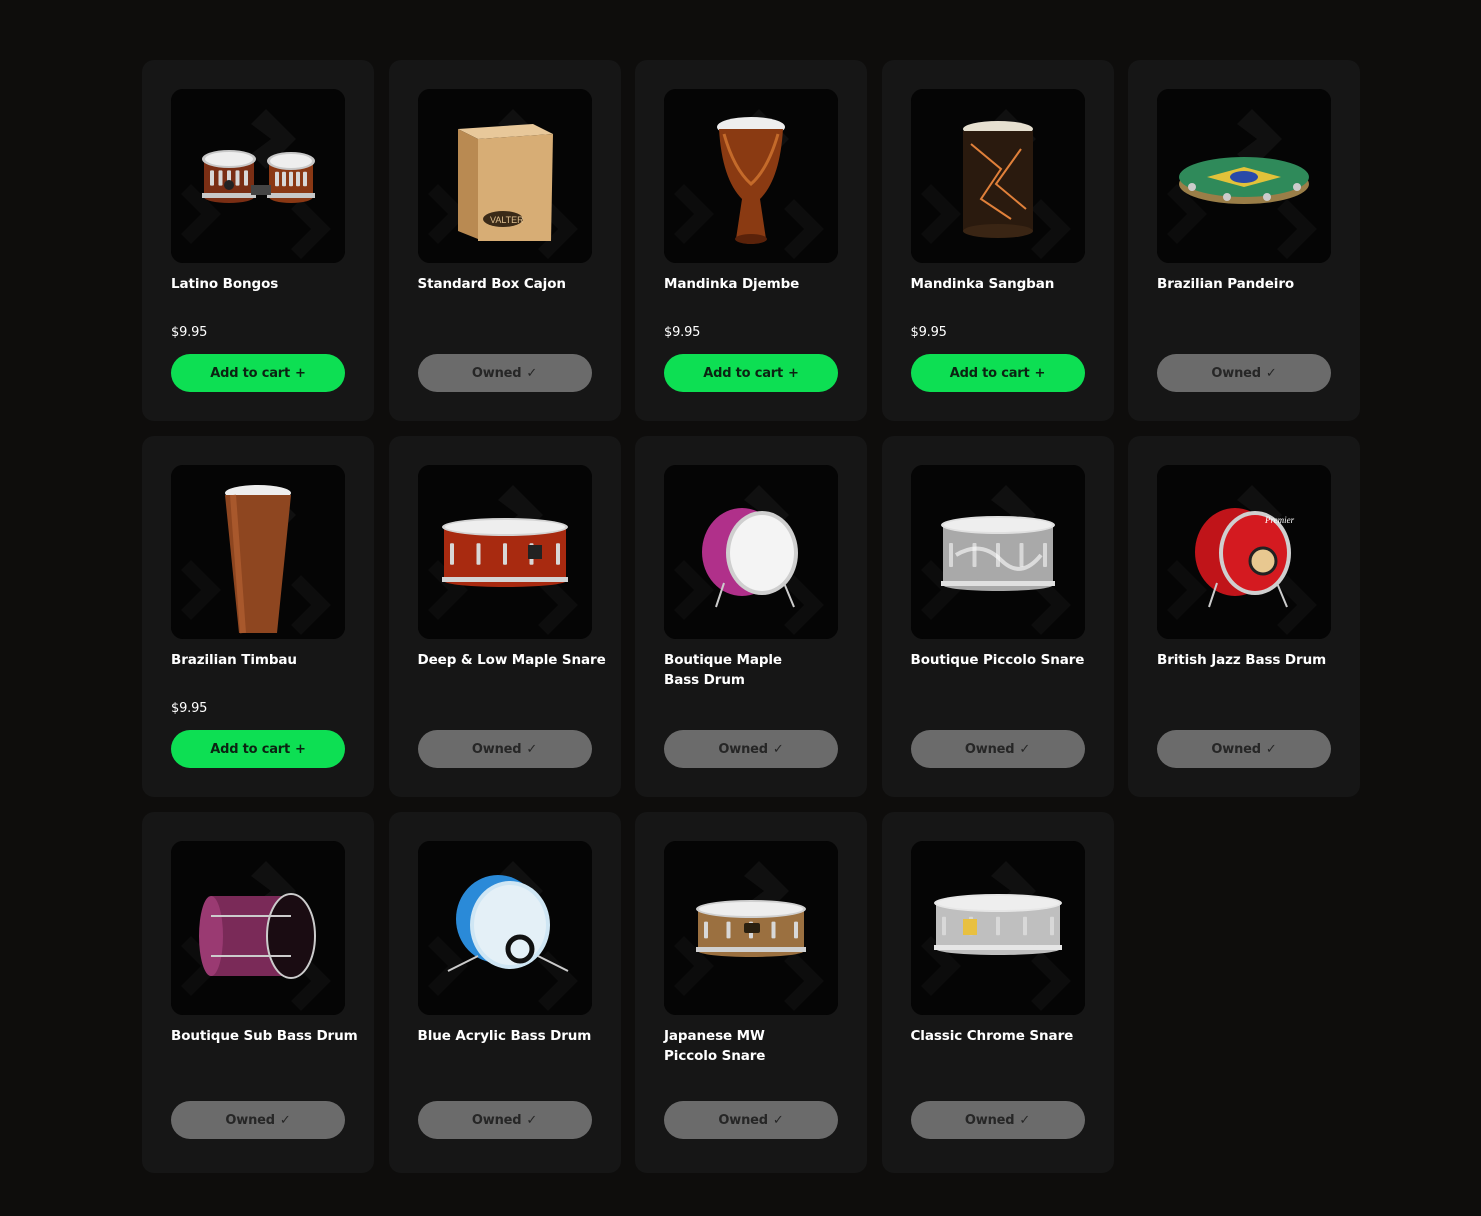 The height and width of the screenshot is (1216, 1481). I want to click on product-card: Boutique Piccolo Snare Owned ✓, so click(997, 616).